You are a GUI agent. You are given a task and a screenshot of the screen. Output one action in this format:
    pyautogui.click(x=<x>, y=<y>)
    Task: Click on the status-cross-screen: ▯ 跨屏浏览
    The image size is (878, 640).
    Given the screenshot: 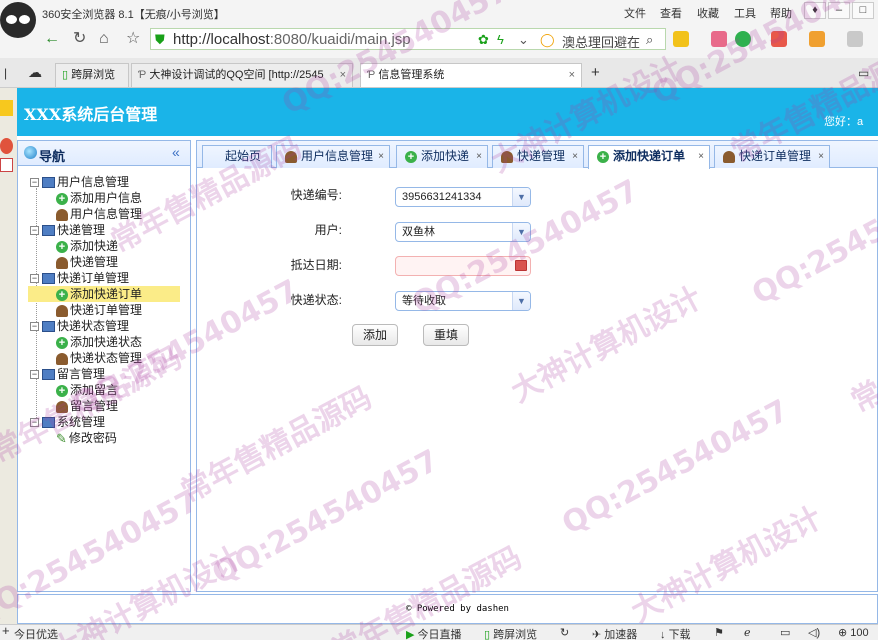 What is the action you would take?
    pyautogui.click(x=510, y=633)
    